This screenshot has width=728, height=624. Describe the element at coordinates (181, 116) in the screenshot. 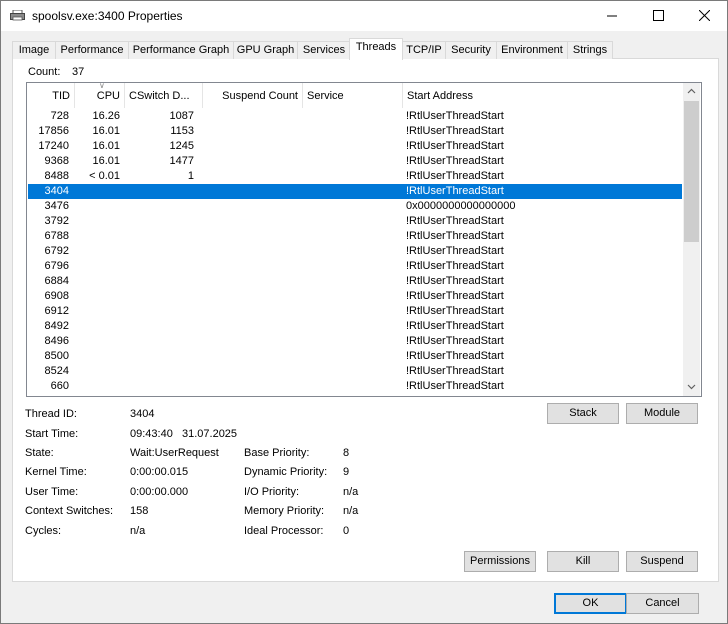

I see `thread-cswitch-cell: 1087` at that location.